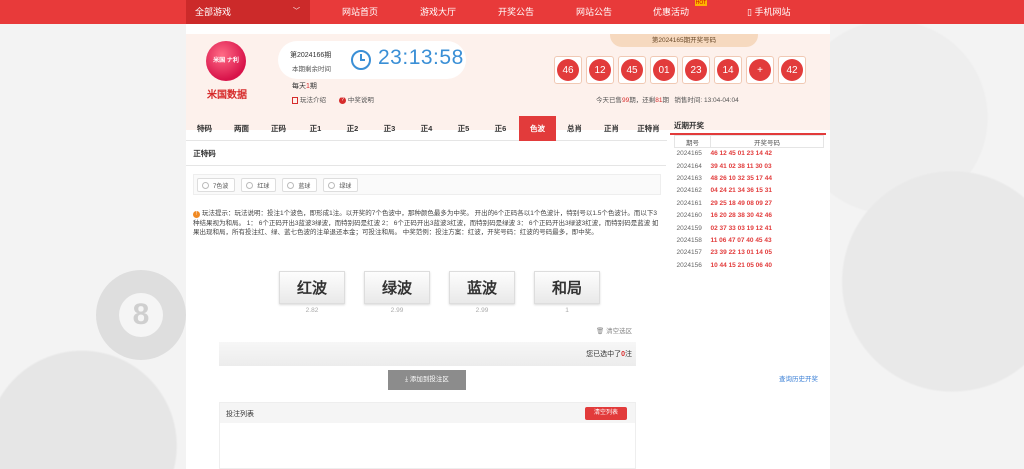 This screenshot has width=1024, height=469. What do you see at coordinates (767, 141) in the screenshot?
I see `col-numbers: 开奖号码` at bounding box center [767, 141].